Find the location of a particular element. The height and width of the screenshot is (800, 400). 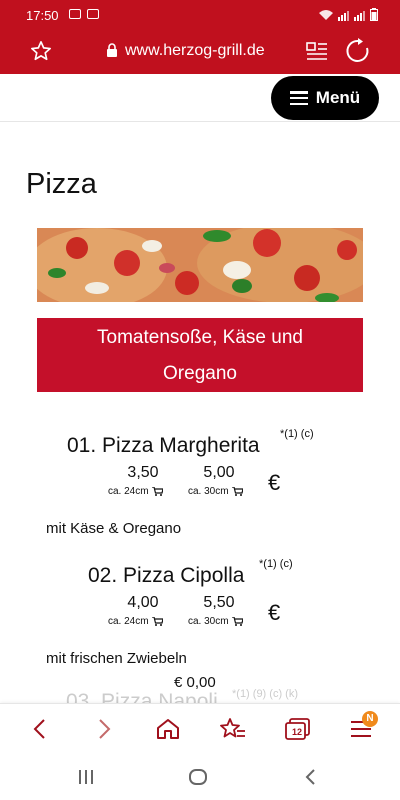

next-item-marks: *(1) (9) (c) (k) is located at coordinates (265, 694).